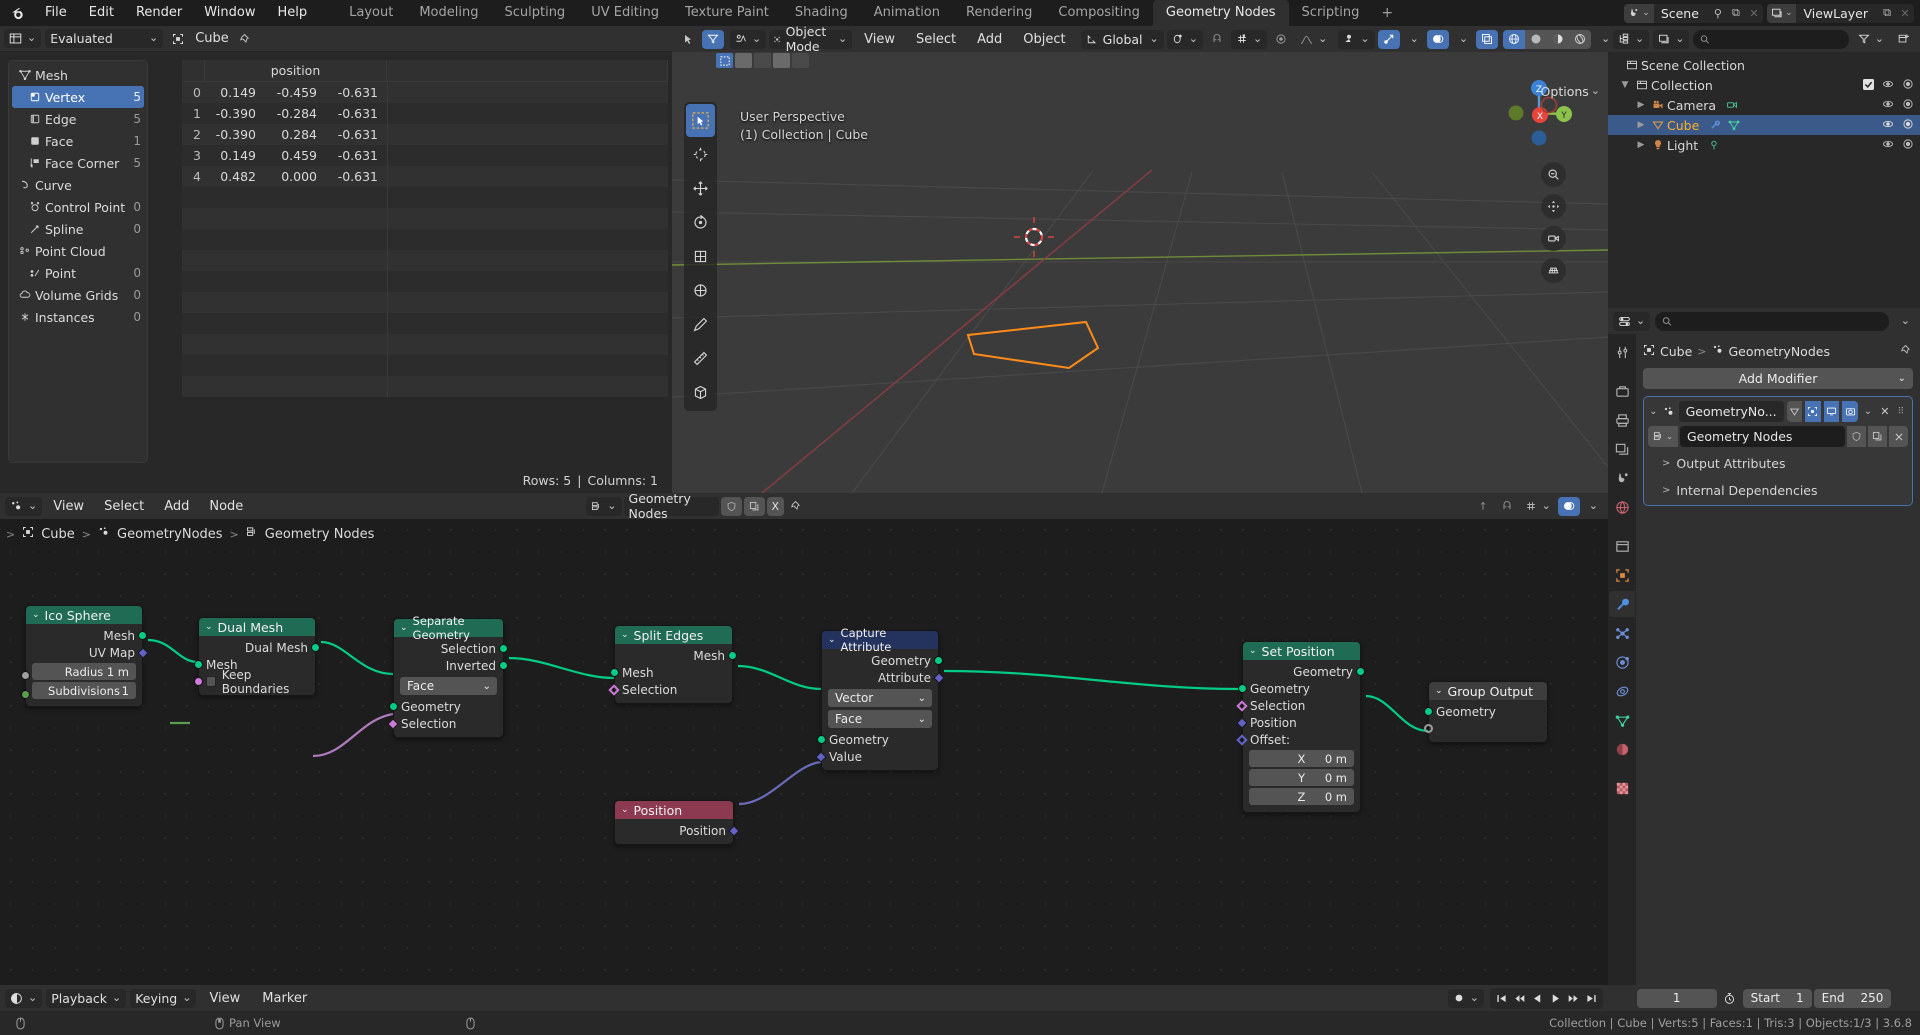 This screenshot has width=1920, height=1035. What do you see at coordinates (78, 295) in the screenshot?
I see `domain-volume-grids: Volume Grids 0` at bounding box center [78, 295].